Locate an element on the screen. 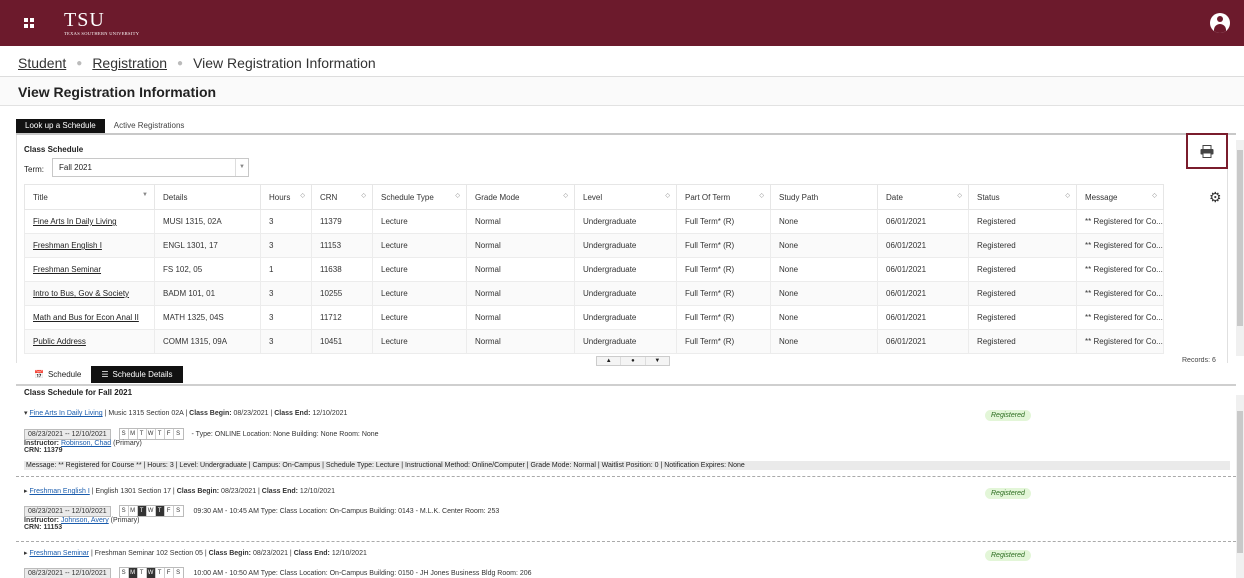  column-header-hours: Hours ◇ is located at coordinates (286, 197).